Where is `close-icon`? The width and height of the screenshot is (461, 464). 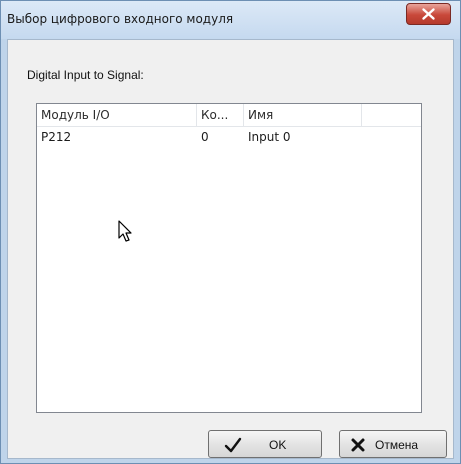 close-icon is located at coordinates (428, 14).